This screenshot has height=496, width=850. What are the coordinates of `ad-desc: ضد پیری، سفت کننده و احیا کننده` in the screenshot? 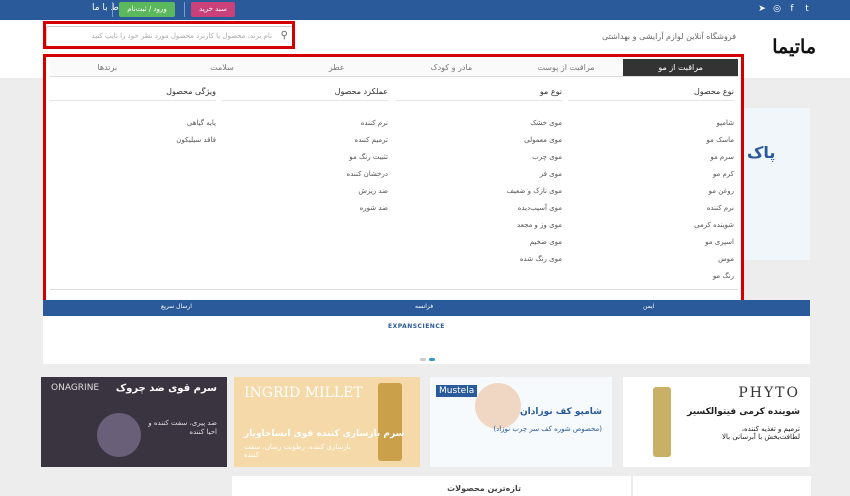 It's located at (182, 427).